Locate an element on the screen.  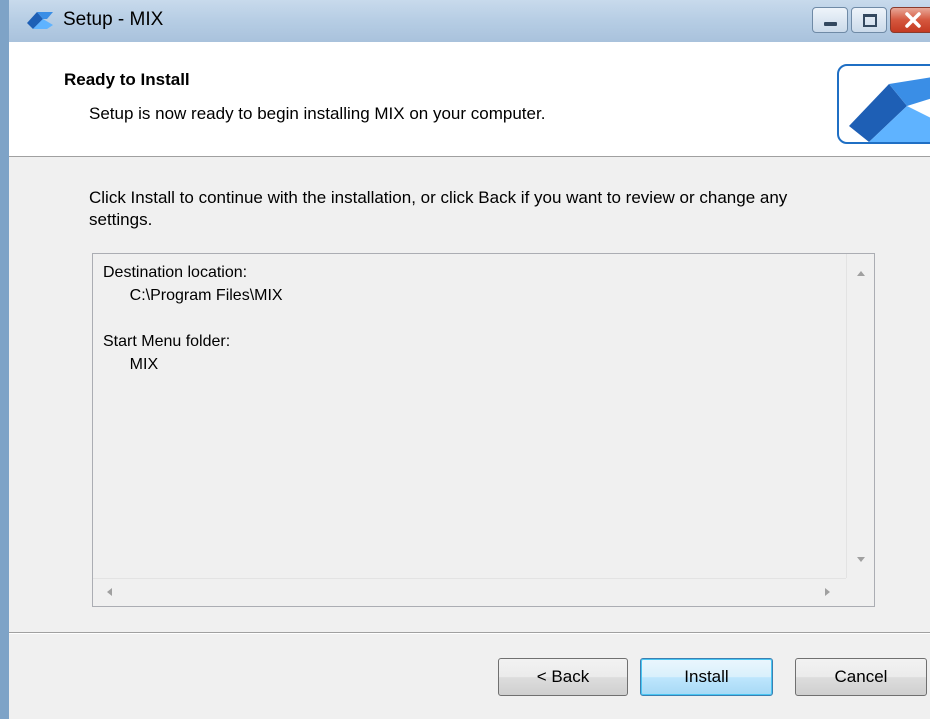
maximize-icon is located at coordinates (870, 20).